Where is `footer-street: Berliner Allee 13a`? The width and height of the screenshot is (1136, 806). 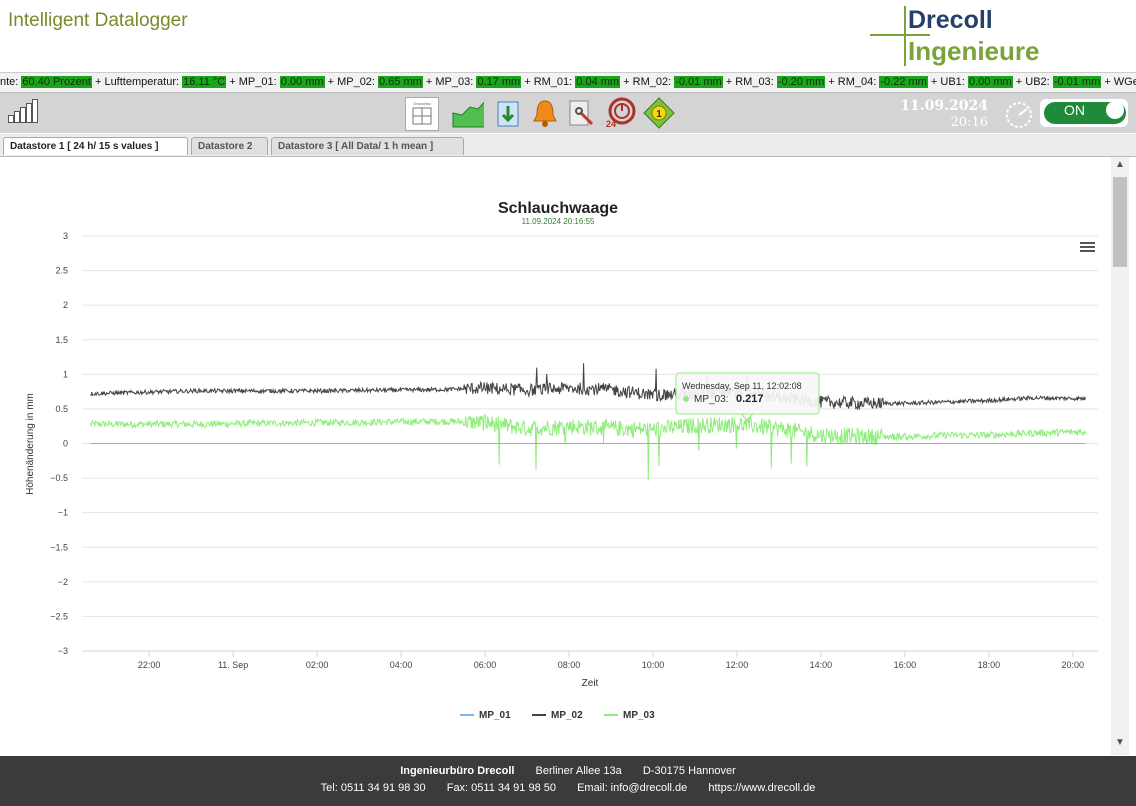 footer-street: Berliner Allee 13a is located at coordinates (578, 771).